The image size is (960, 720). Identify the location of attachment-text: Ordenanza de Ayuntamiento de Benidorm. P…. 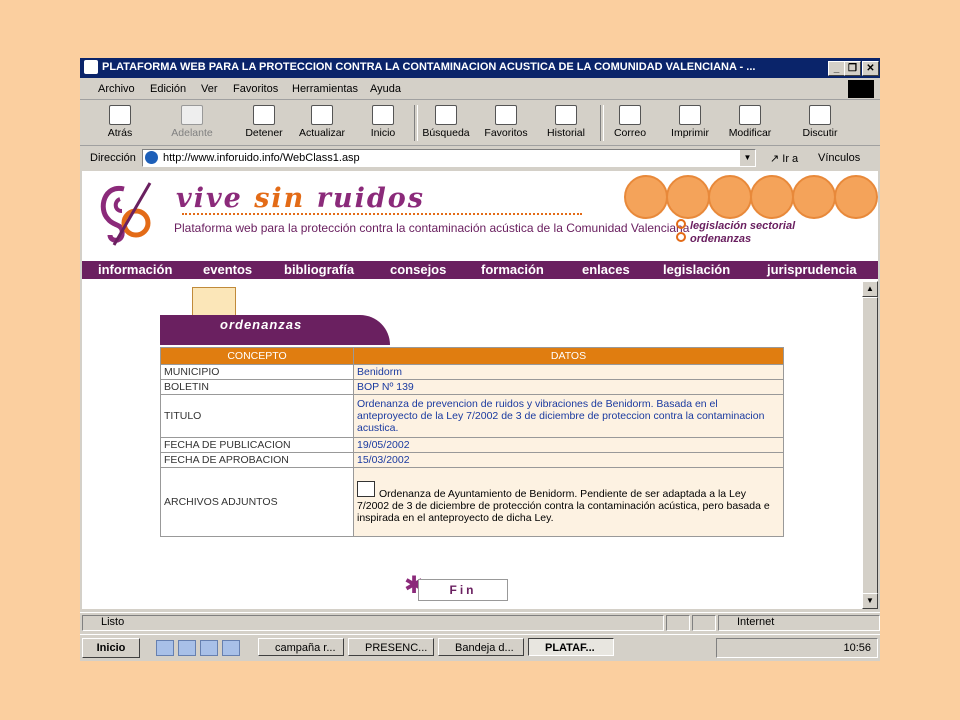
(563, 506).